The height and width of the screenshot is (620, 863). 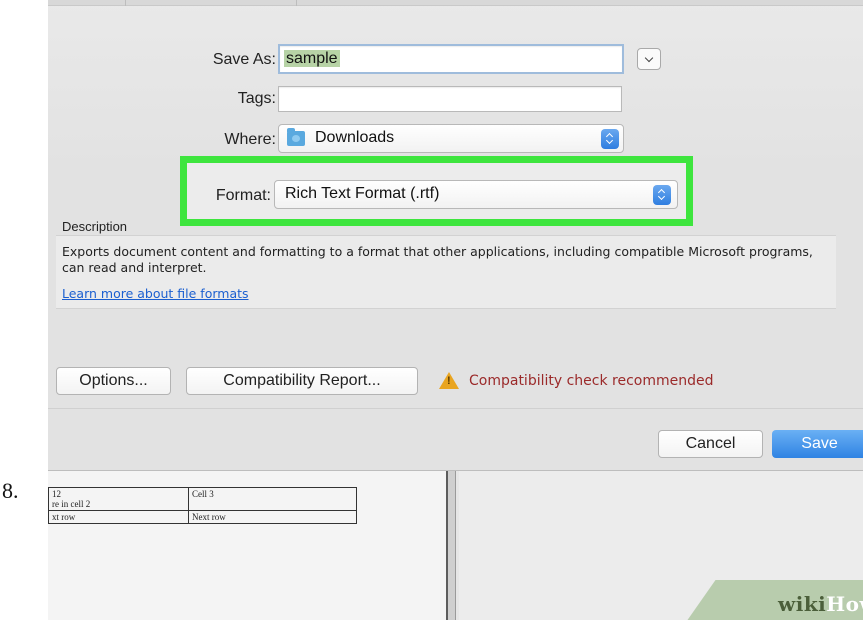 What do you see at coordinates (355, 137) in the screenshot?
I see `where-value: Downloads` at bounding box center [355, 137].